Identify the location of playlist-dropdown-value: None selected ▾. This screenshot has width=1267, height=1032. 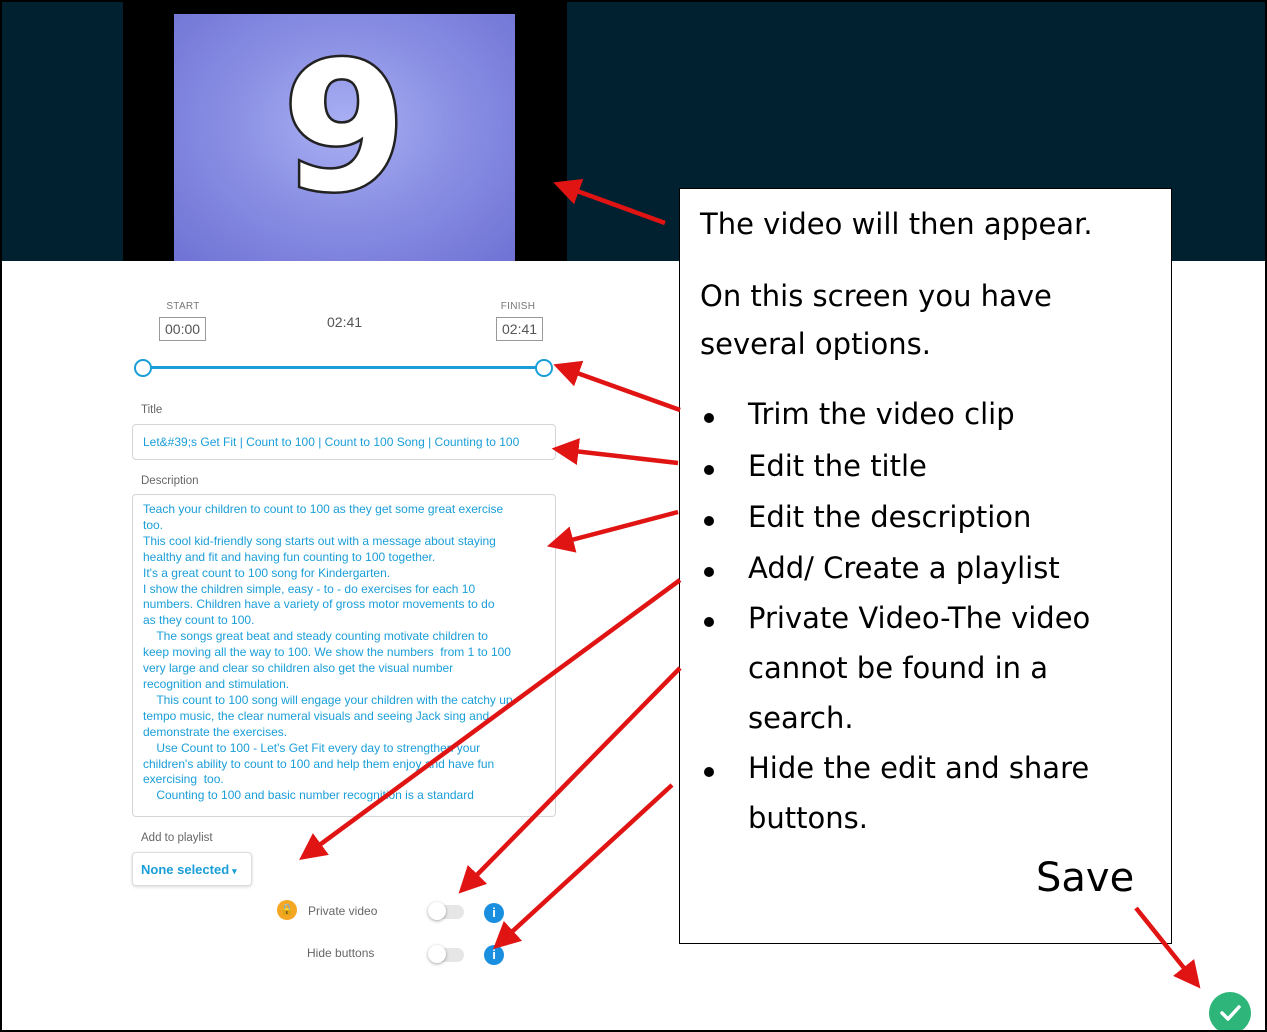
(189, 869).